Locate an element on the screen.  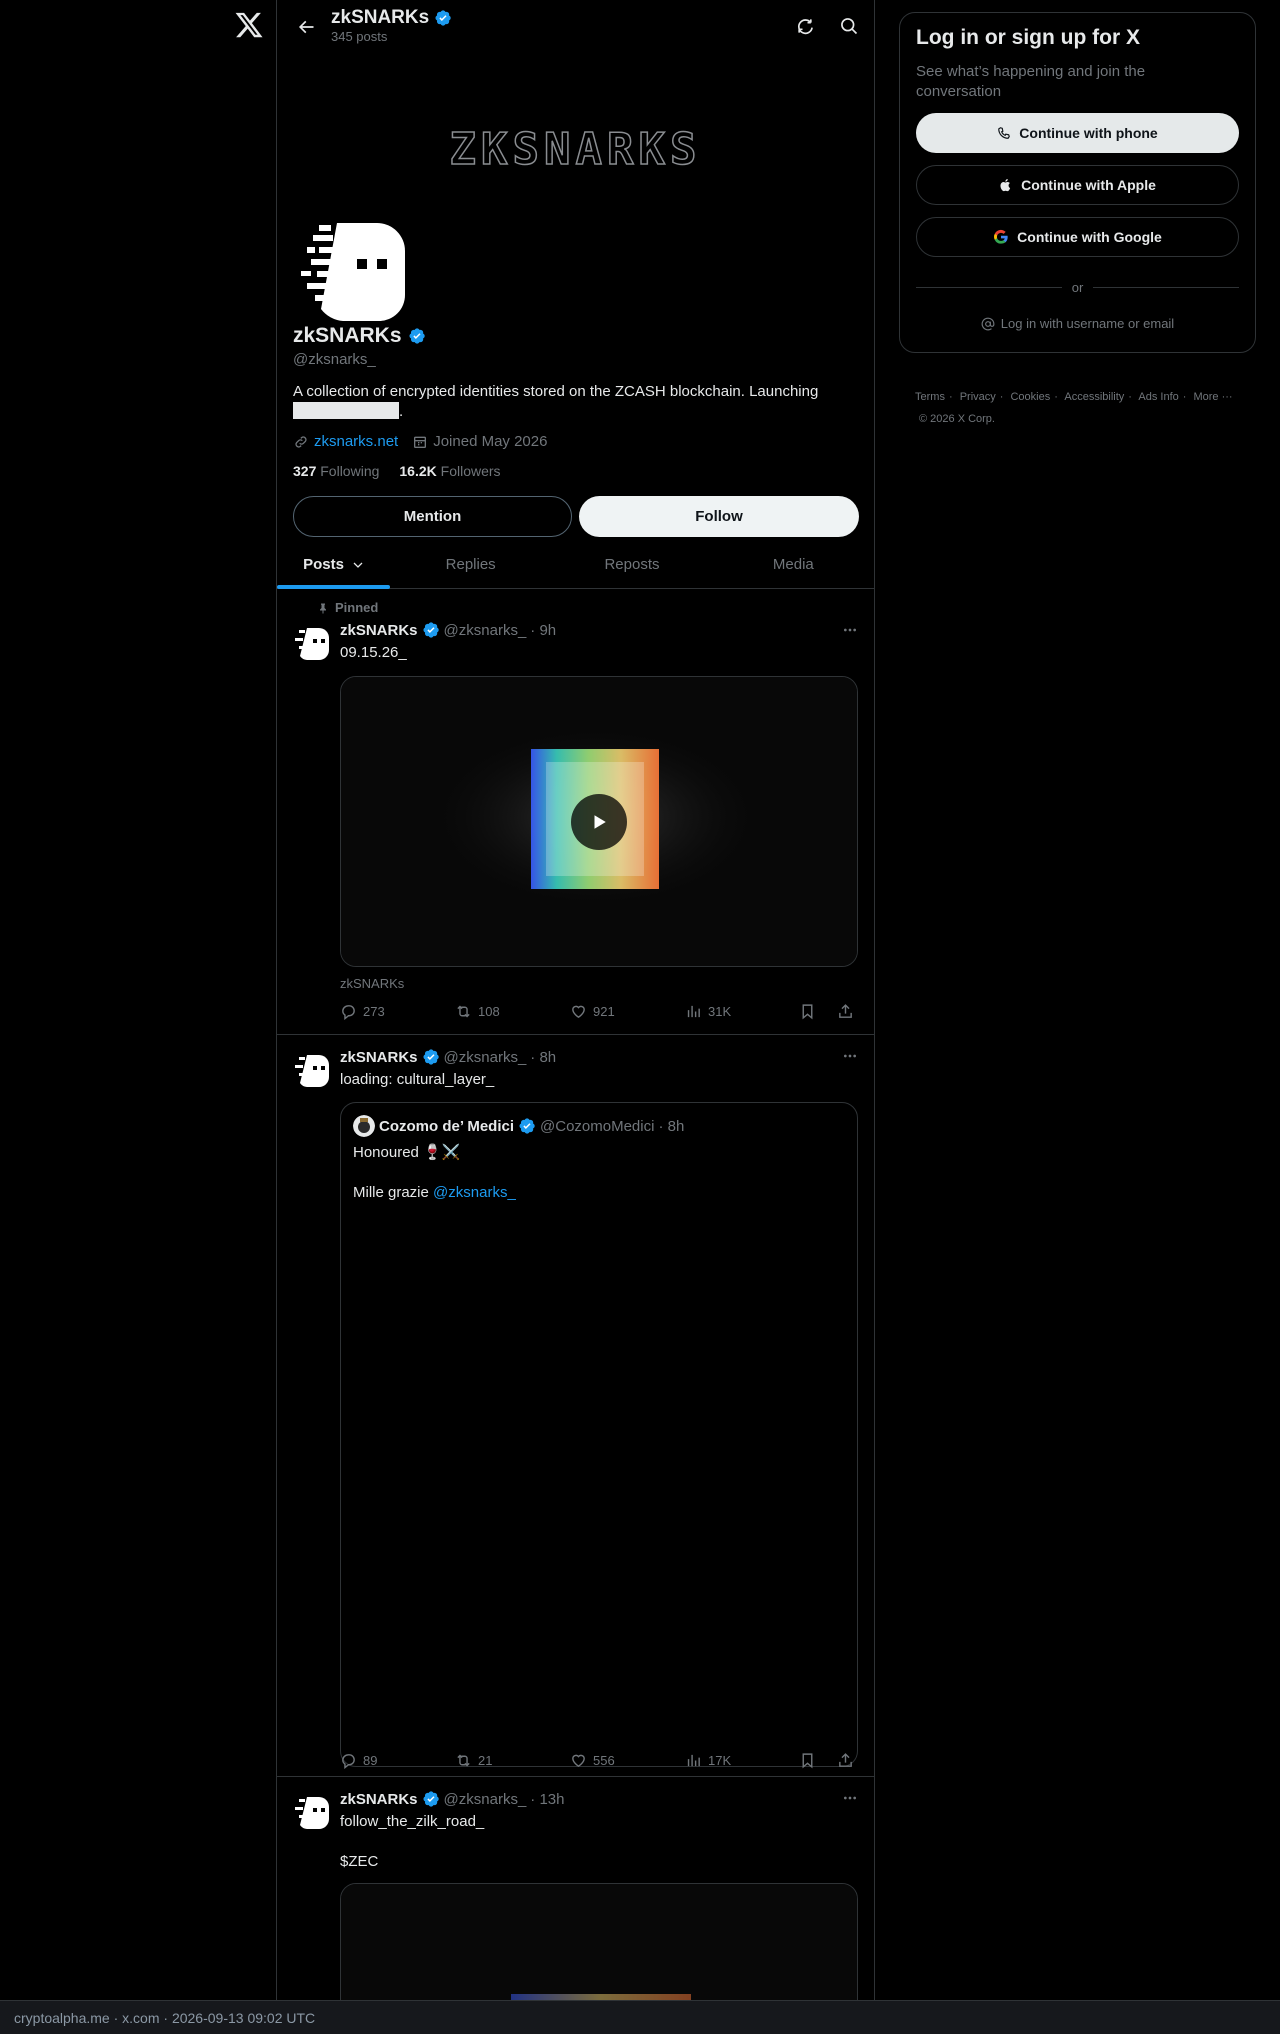
followers-count: 16.2K is located at coordinates (418, 471).